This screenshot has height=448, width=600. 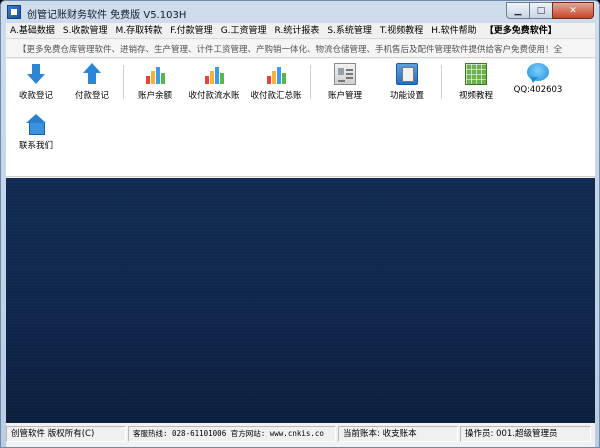 I want to click on transaction-ledger-label: 收付款流水账, so click(x=214, y=96).